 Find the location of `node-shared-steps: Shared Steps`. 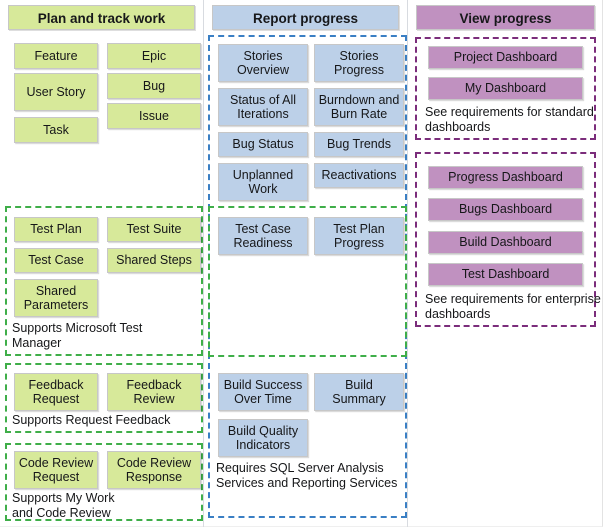

node-shared-steps: Shared Steps is located at coordinates (154, 260).